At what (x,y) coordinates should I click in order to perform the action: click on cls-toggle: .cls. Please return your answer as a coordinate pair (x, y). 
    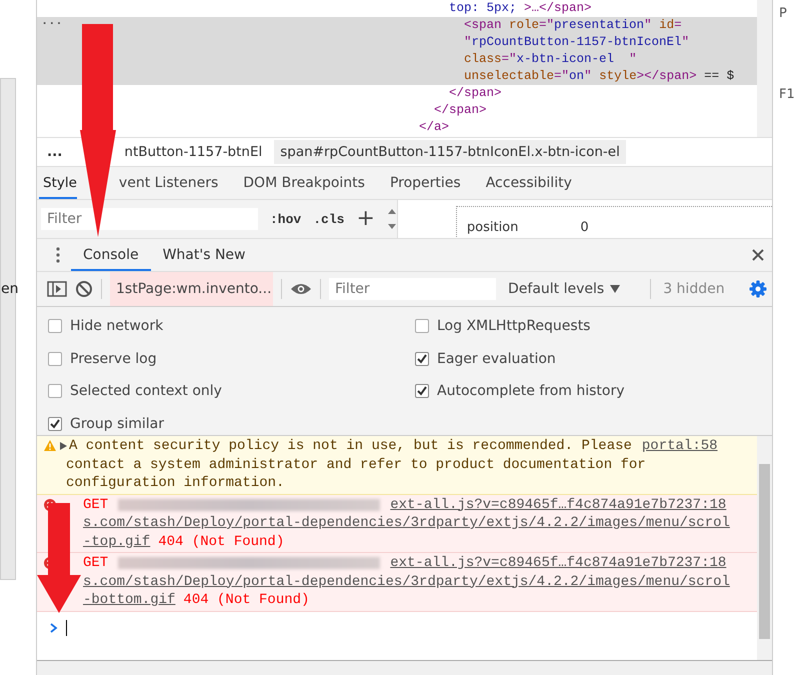
    Looking at the image, I should click on (328, 219).